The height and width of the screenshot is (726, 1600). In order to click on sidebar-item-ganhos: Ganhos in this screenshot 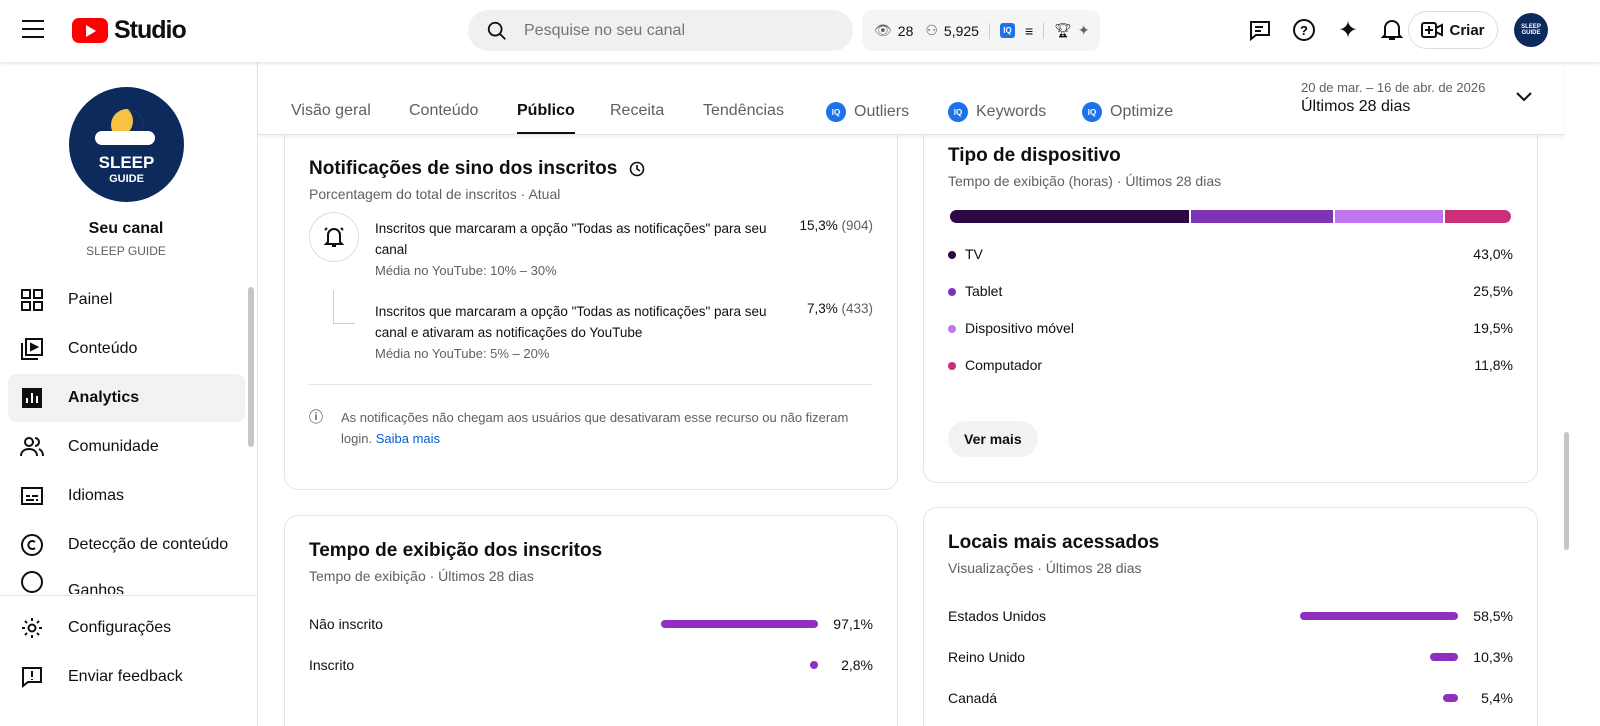, I will do `click(126, 582)`.